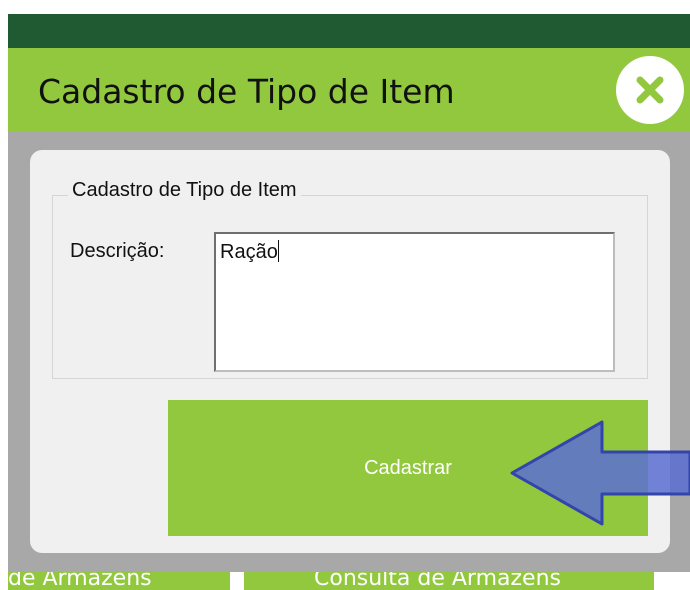  Describe the element at coordinates (278, 251) in the screenshot. I see `text-caret` at that location.